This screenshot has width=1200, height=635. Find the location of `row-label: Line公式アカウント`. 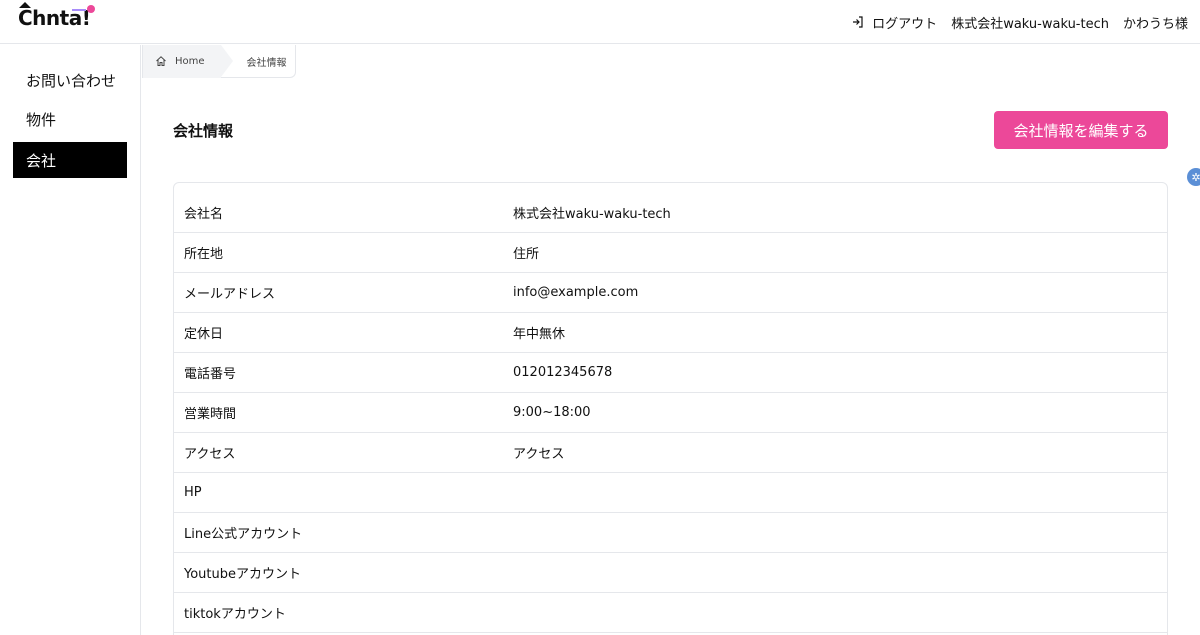

row-label: Line公式アカウント is located at coordinates (243, 534).